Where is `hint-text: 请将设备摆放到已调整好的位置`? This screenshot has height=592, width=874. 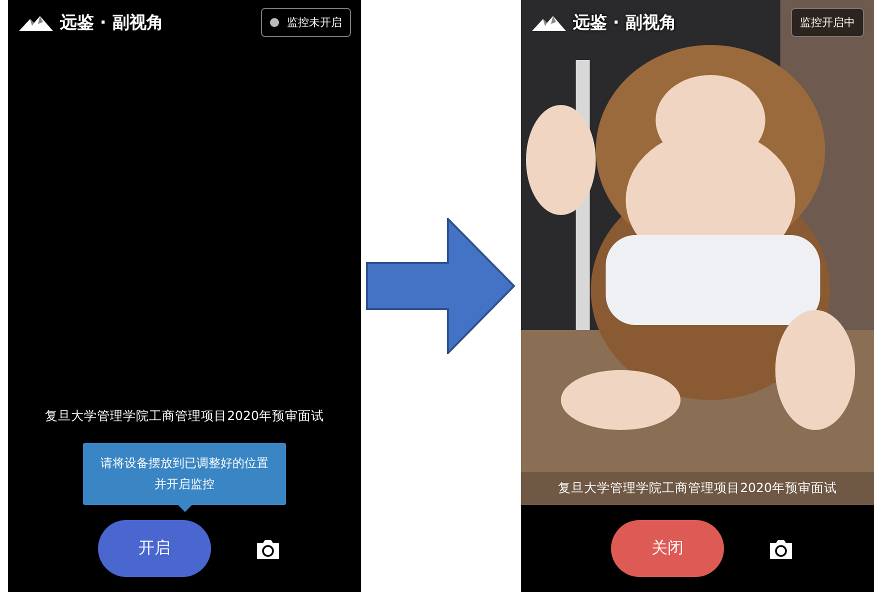 hint-text: 请将设备摆放到已调整好的位置 is located at coordinates (184, 463).